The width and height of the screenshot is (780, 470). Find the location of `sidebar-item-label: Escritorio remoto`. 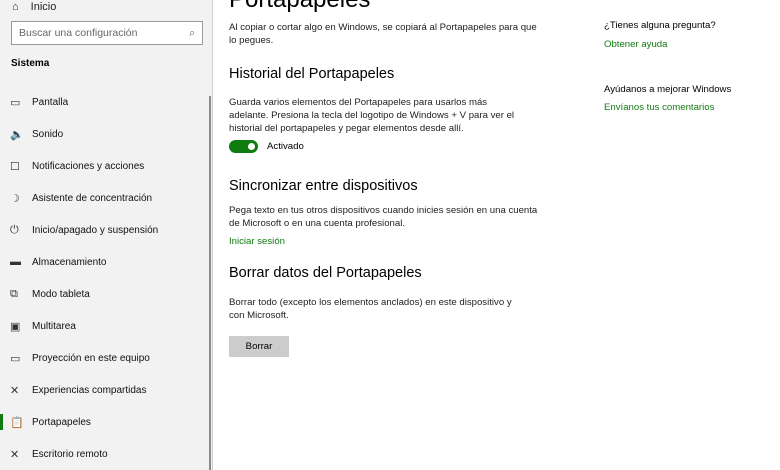

sidebar-item-label: Escritorio remoto is located at coordinates (70, 454).